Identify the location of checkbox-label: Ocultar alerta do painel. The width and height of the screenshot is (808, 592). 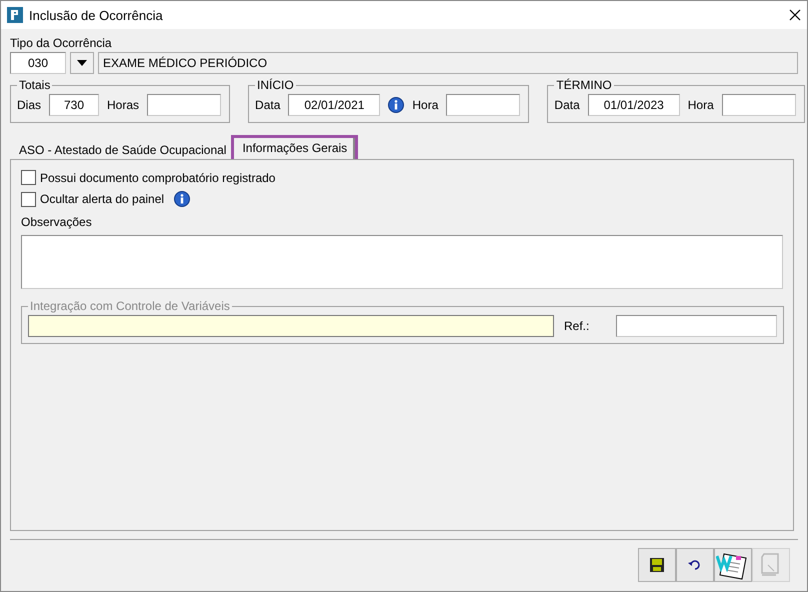
(102, 199).